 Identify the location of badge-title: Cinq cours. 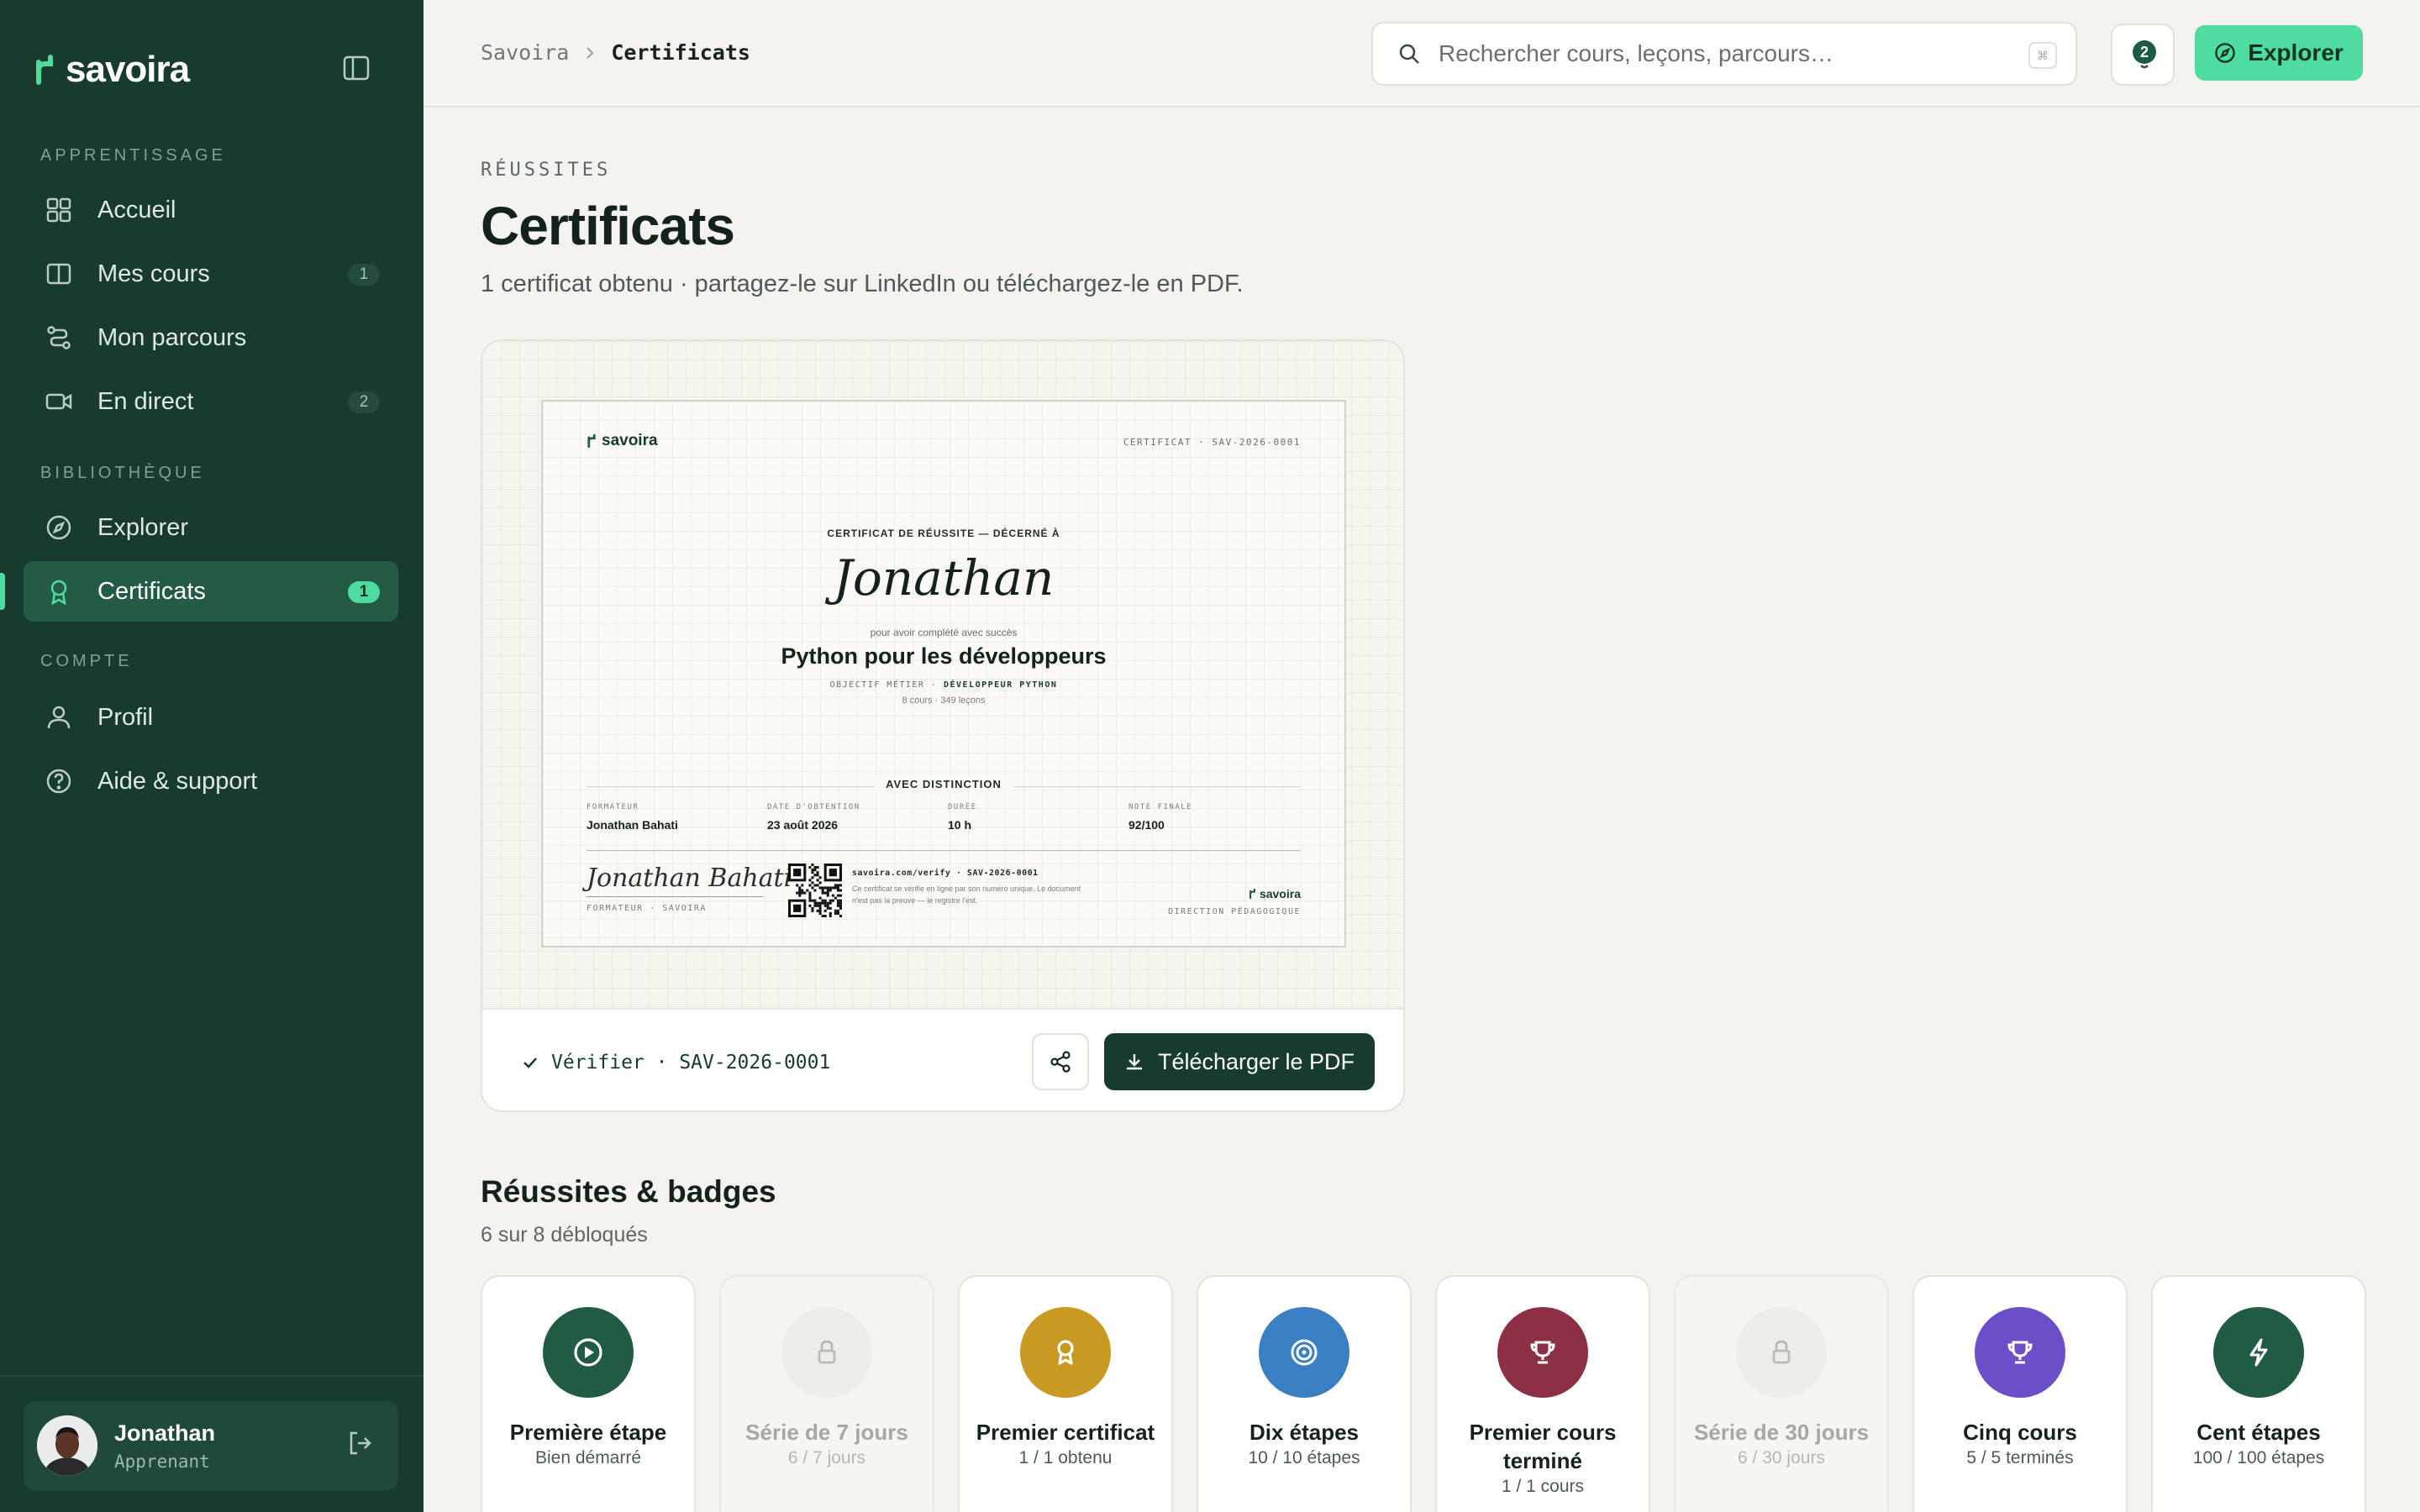
(2020, 1432).